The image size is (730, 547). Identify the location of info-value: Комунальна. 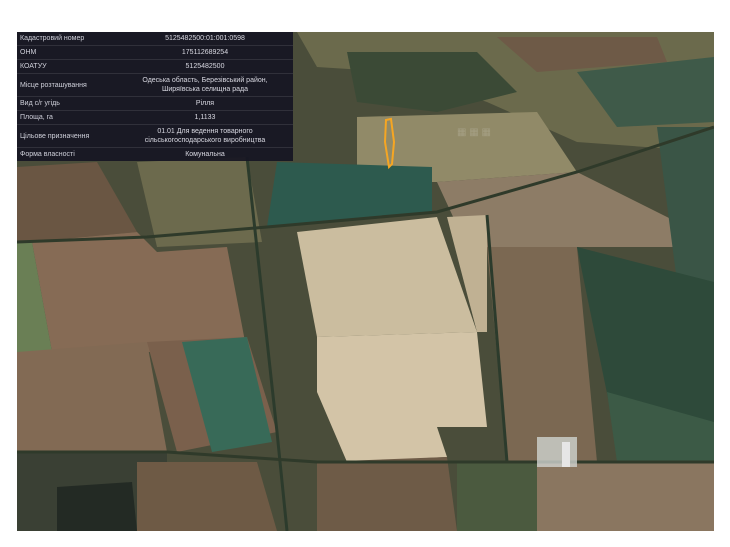
(205, 154).